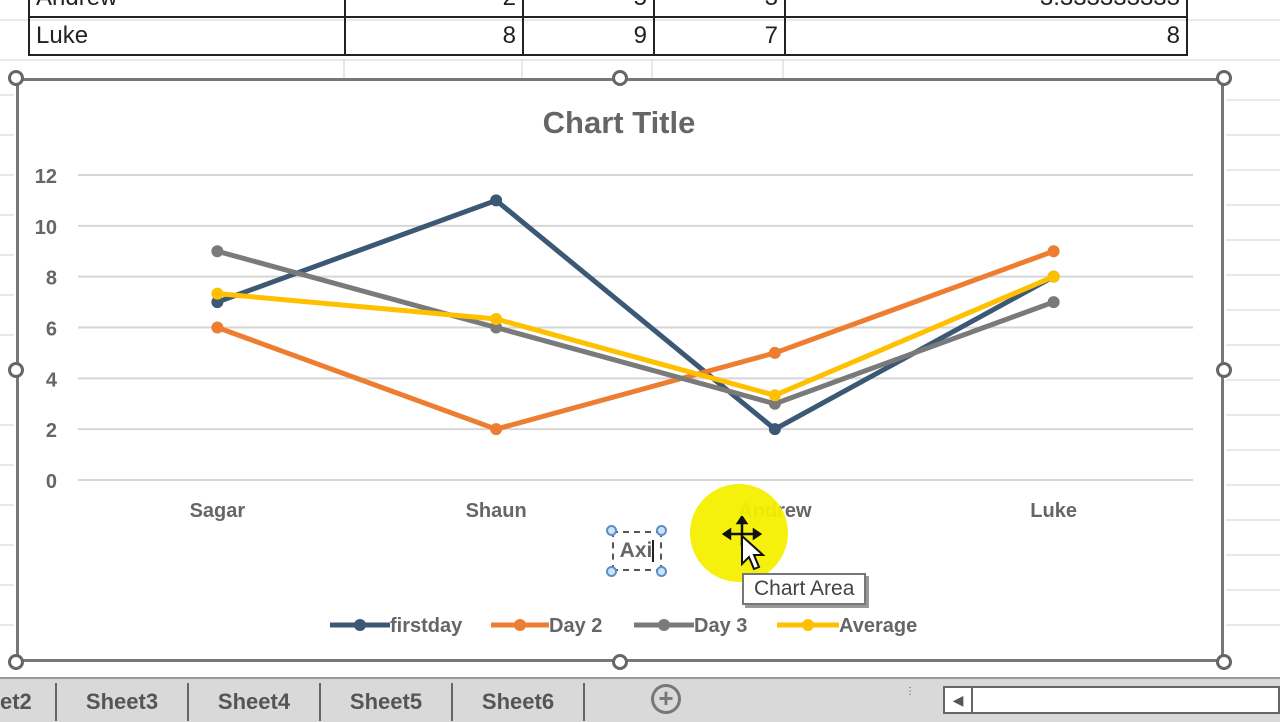  I want to click on text-caret, so click(653, 551).